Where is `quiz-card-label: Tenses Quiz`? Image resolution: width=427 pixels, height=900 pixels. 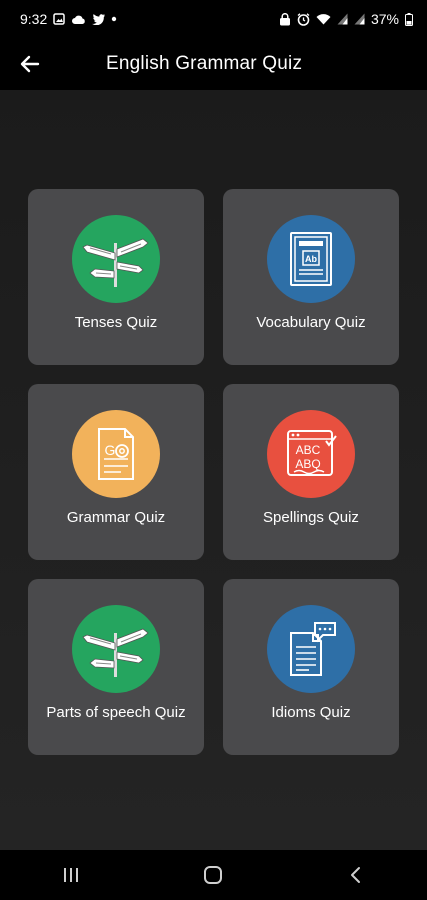 quiz-card-label: Tenses Quiz is located at coordinates (116, 322).